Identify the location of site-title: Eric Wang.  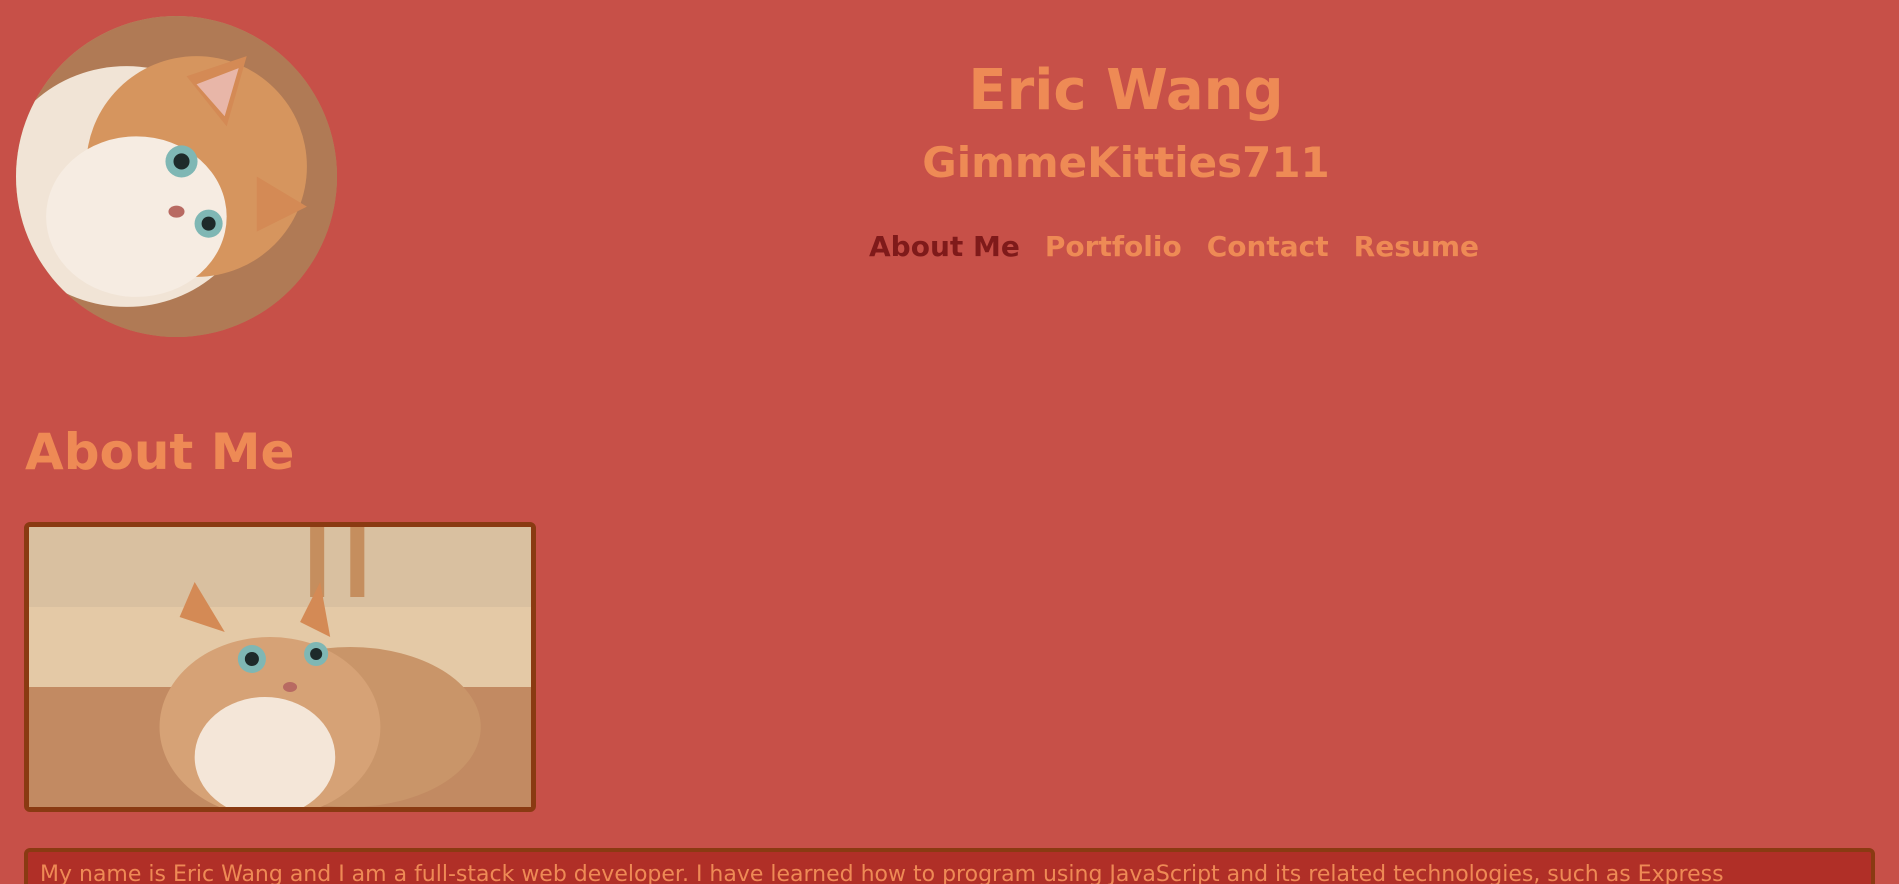
(1126, 90).